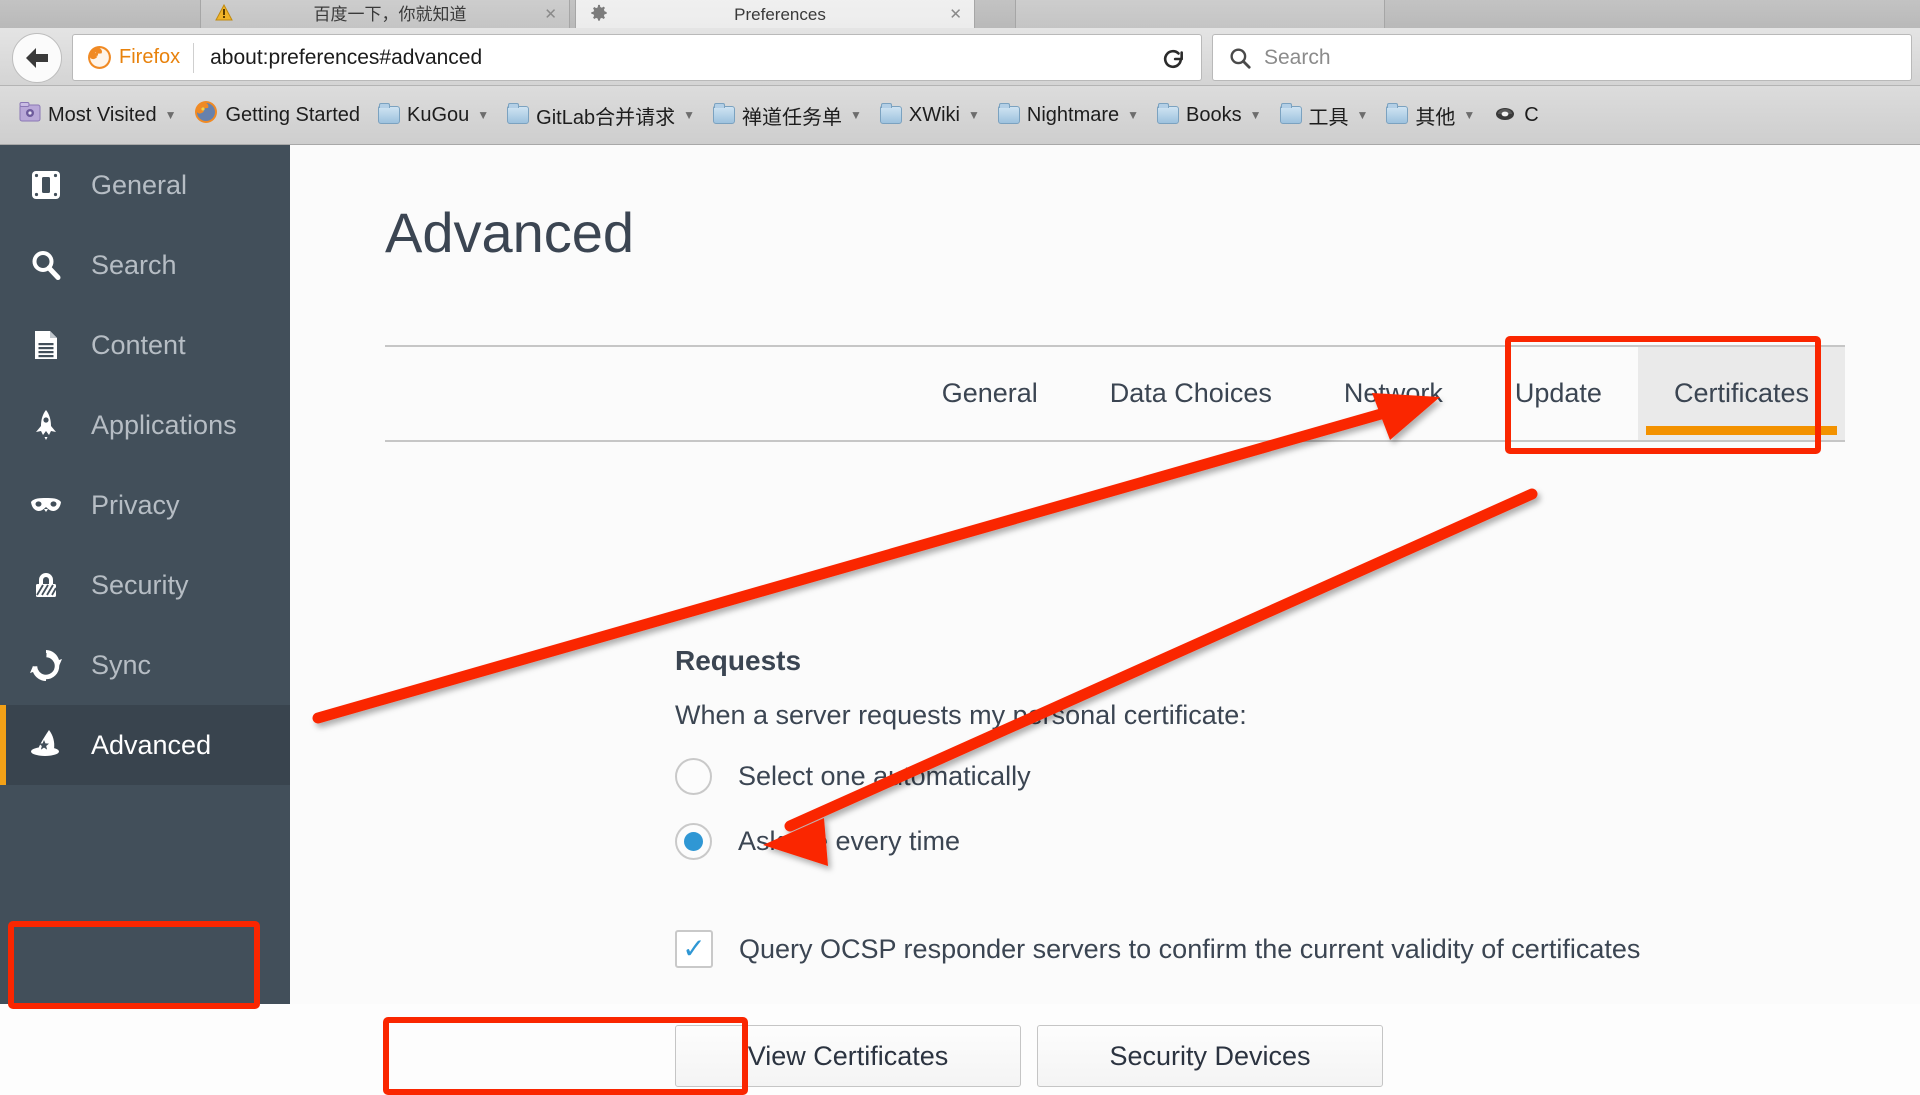 This screenshot has height=1095, width=1920. I want to click on search-bar: Search, so click(1562, 57).